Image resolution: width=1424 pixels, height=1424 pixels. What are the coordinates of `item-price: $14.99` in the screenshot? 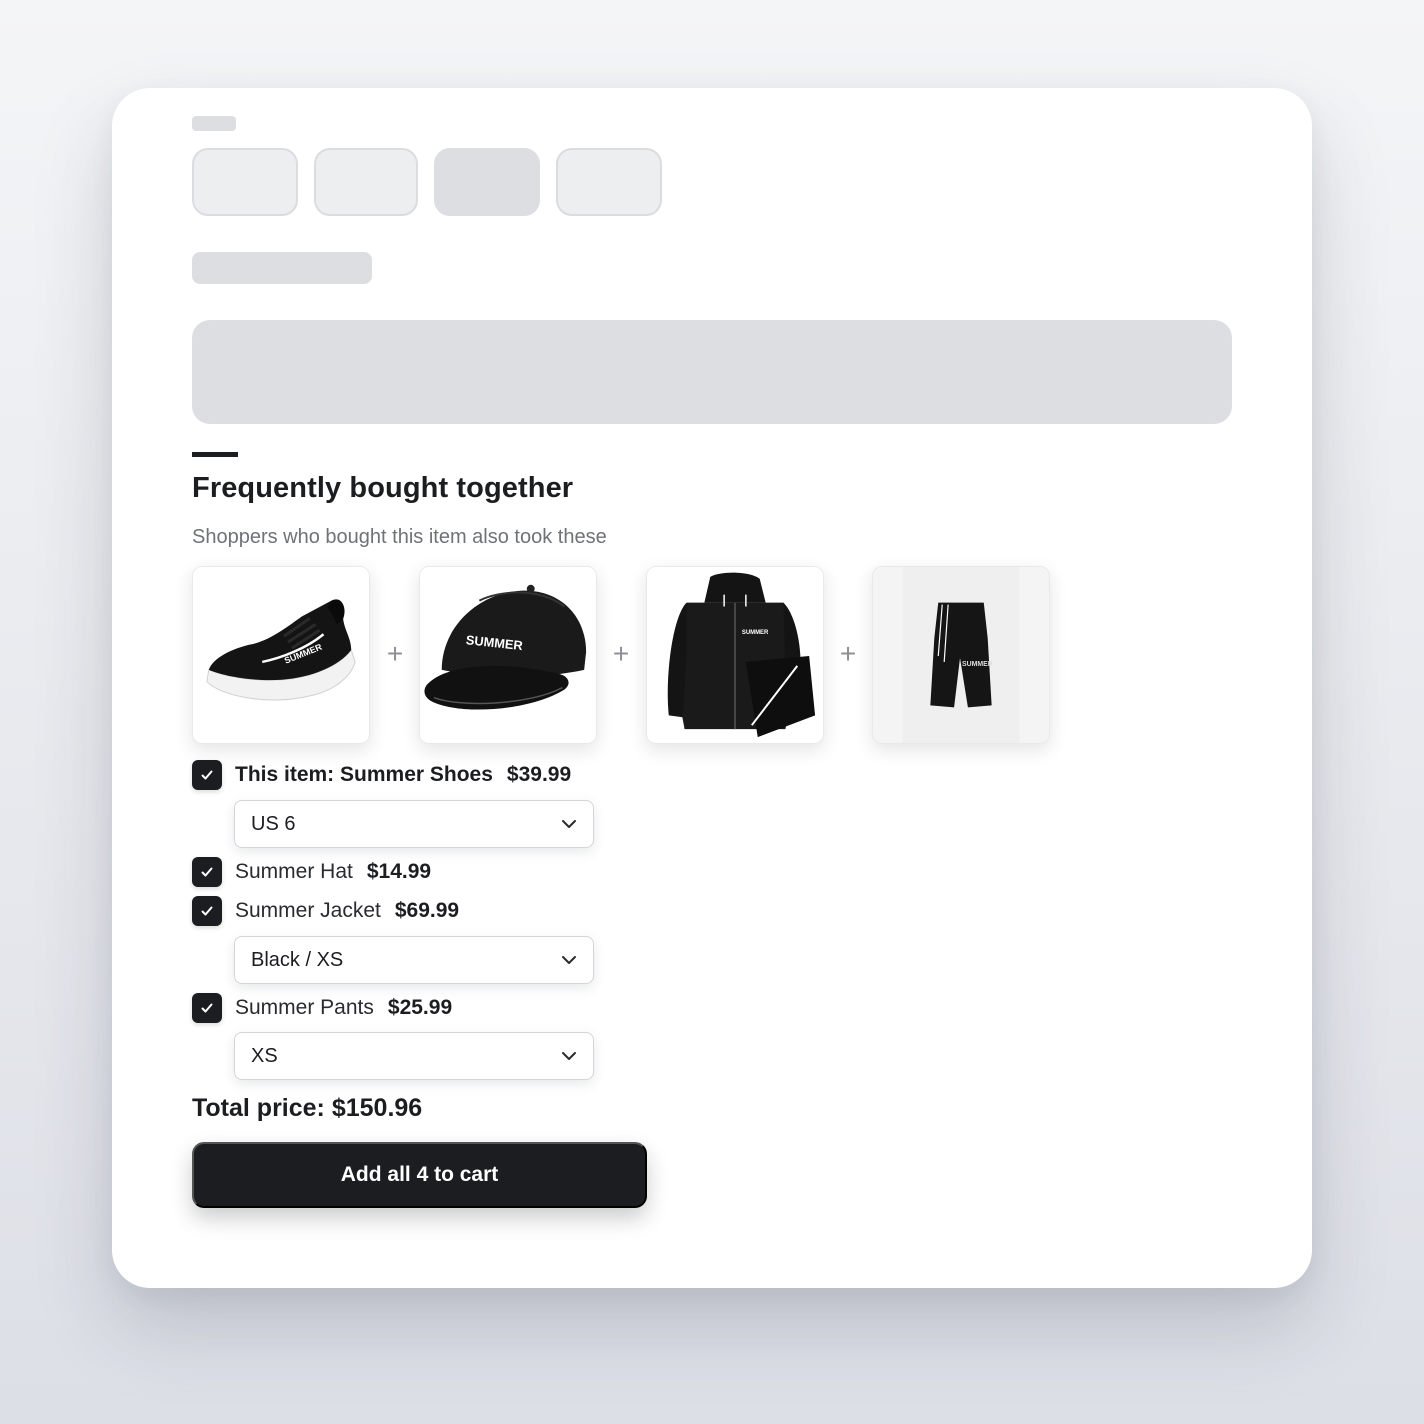 It's located at (399, 871).